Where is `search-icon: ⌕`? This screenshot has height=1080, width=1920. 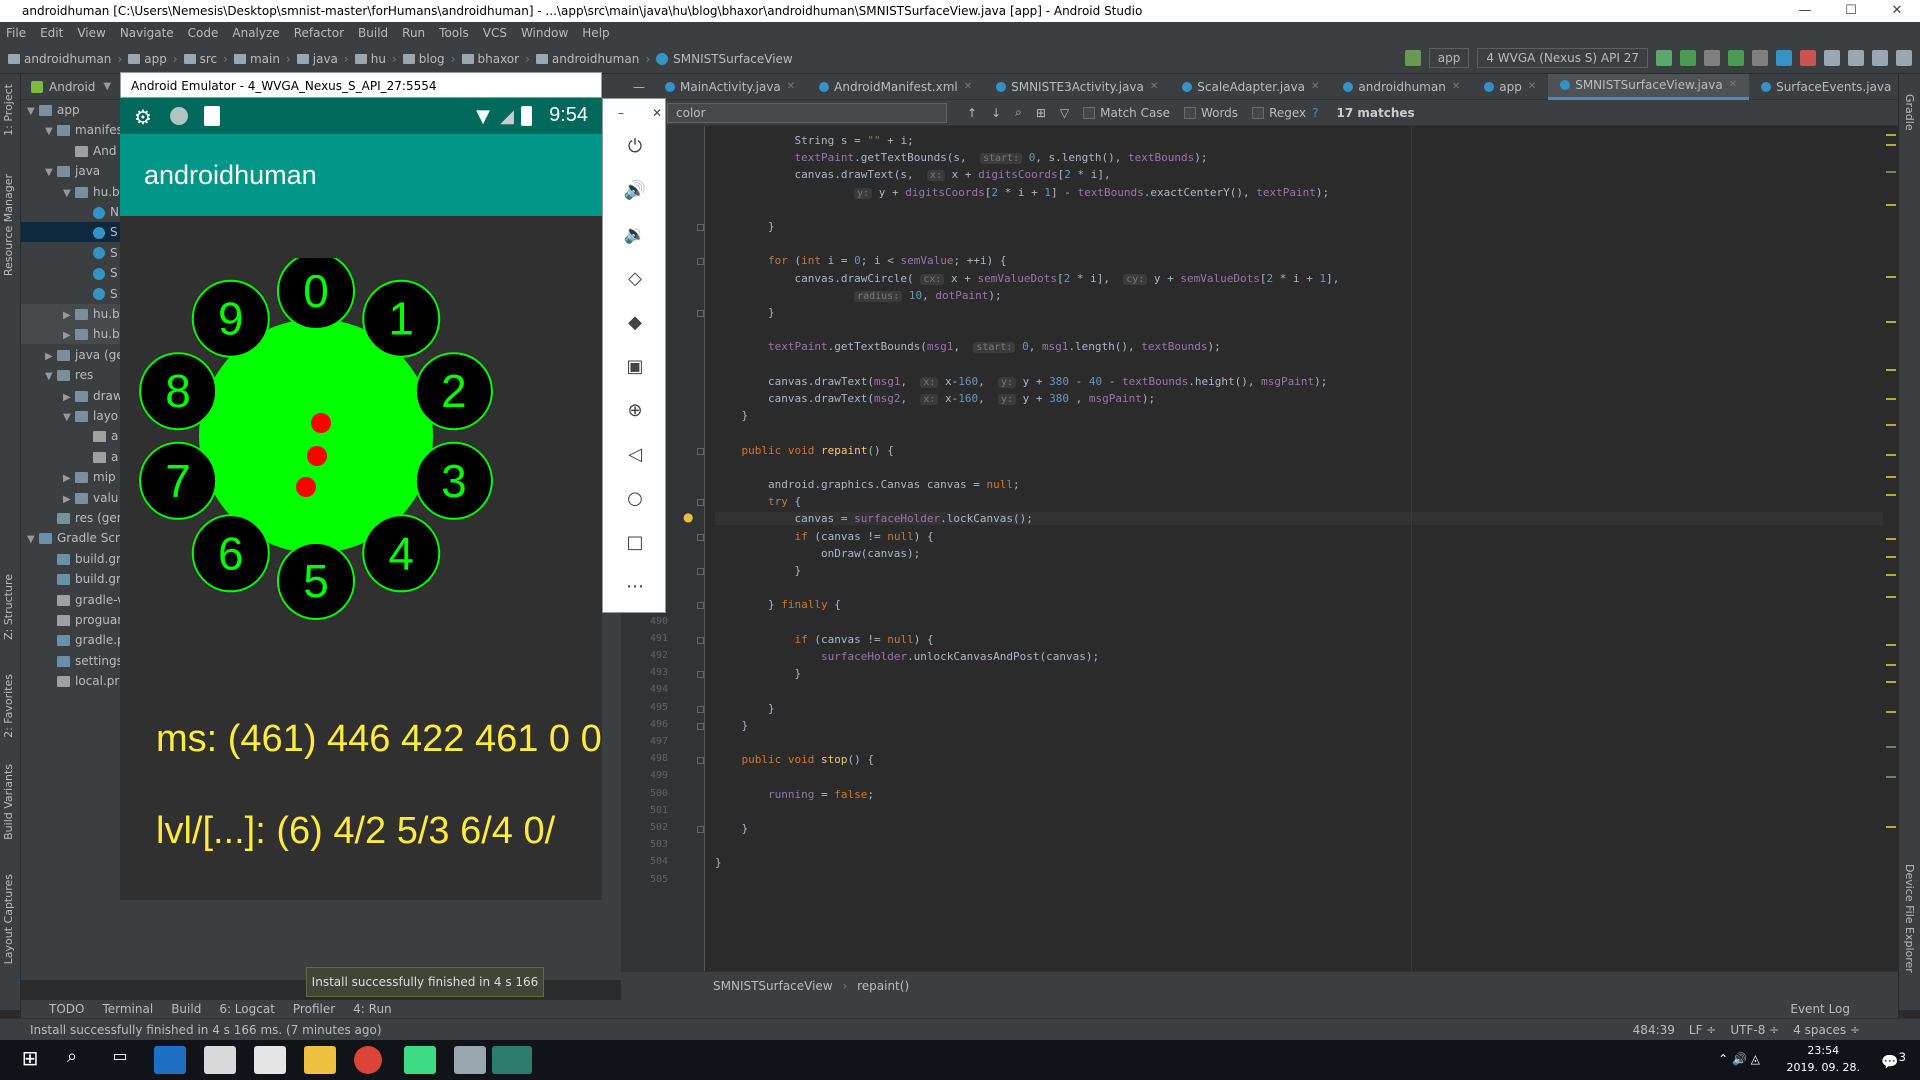 search-icon: ⌕ is located at coordinates (72, 1060).